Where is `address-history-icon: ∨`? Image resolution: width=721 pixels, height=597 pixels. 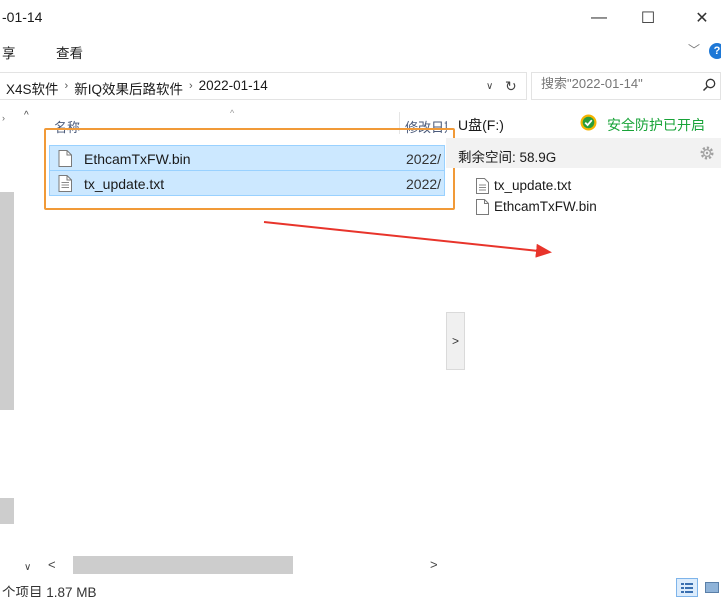
address-history-icon: ∨ is located at coordinates (489, 86).